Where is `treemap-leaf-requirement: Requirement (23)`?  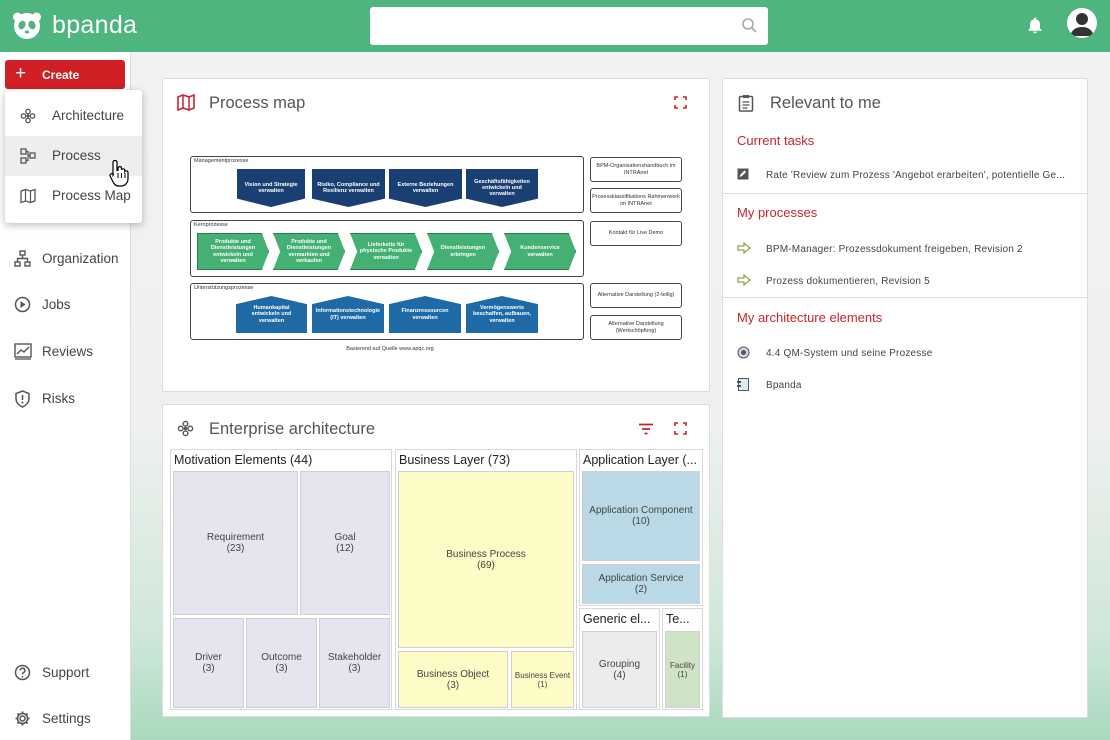
treemap-leaf-requirement: Requirement (23) is located at coordinates (235, 543).